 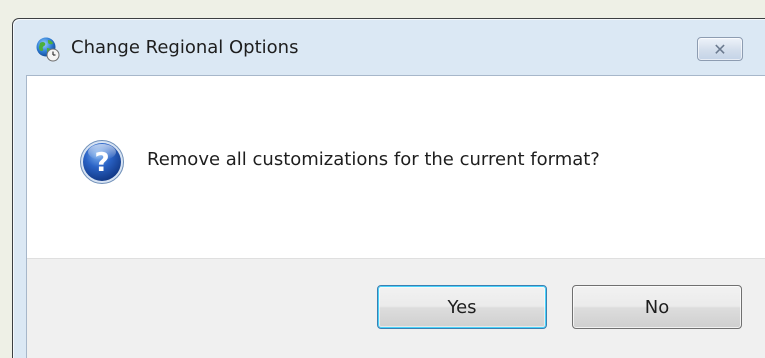 What do you see at coordinates (657, 307) in the screenshot?
I see `no-button: No` at bounding box center [657, 307].